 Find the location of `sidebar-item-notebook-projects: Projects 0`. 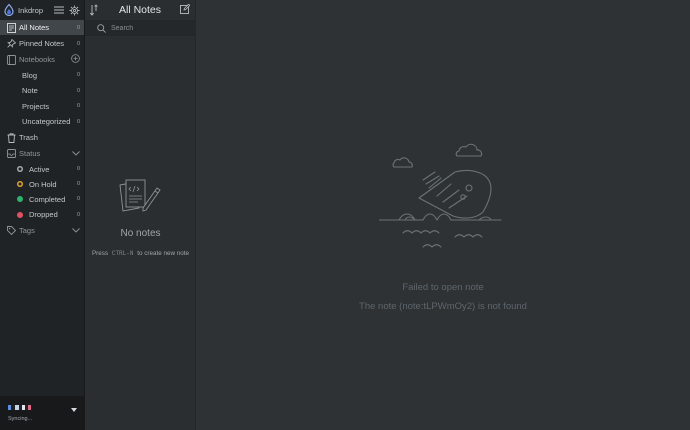

sidebar-item-notebook-projects: Projects 0 is located at coordinates (42, 106).